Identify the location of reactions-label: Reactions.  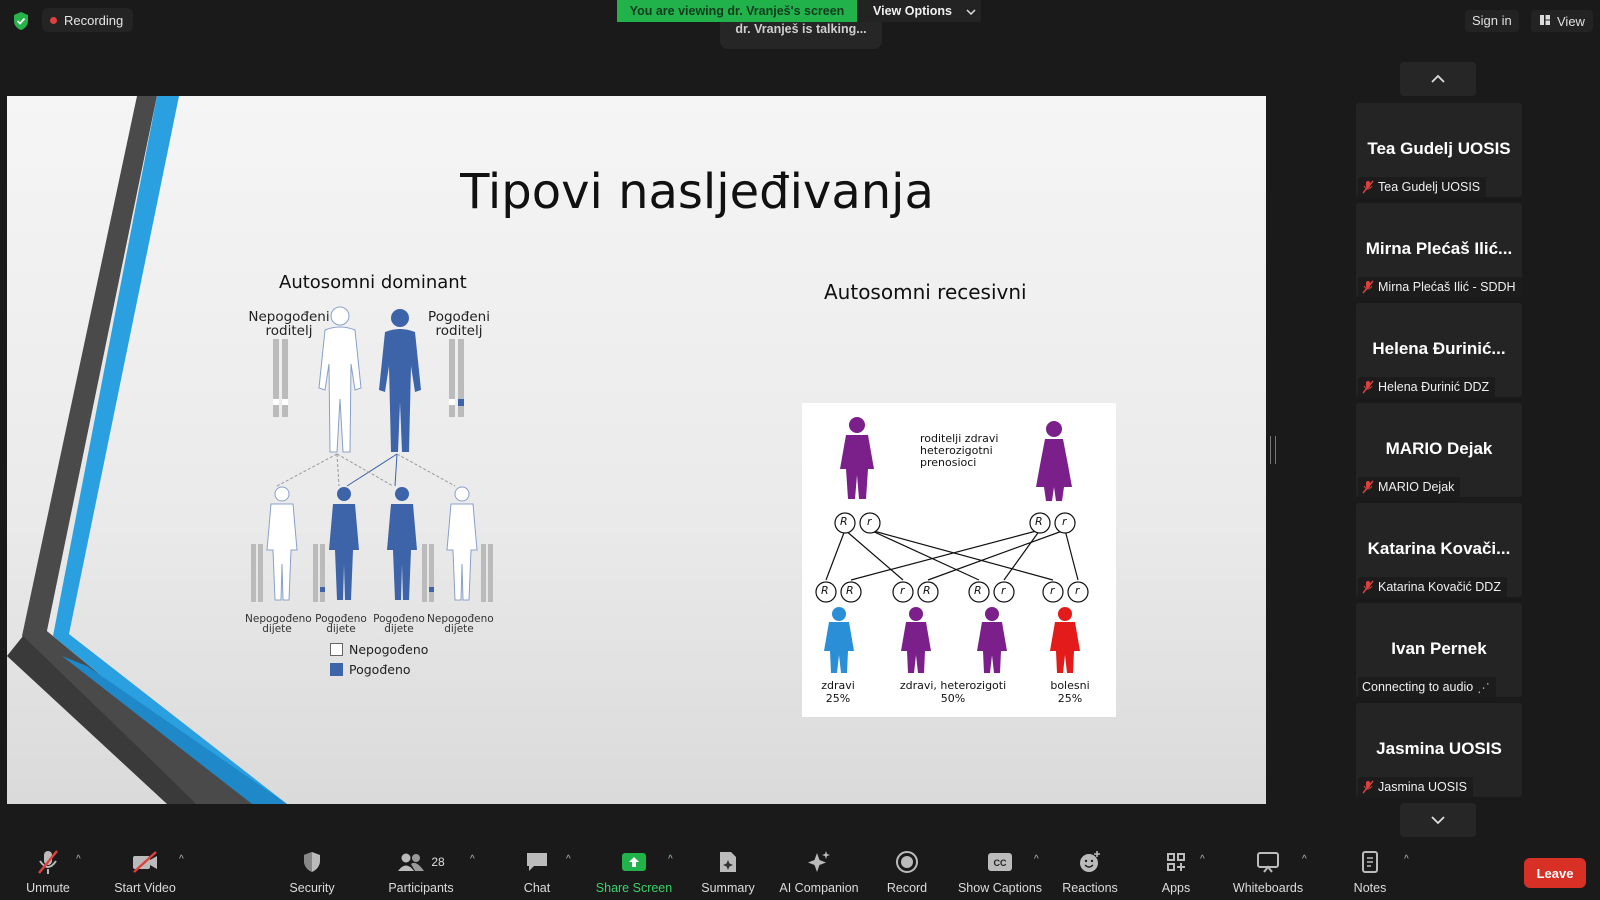
(1090, 888).